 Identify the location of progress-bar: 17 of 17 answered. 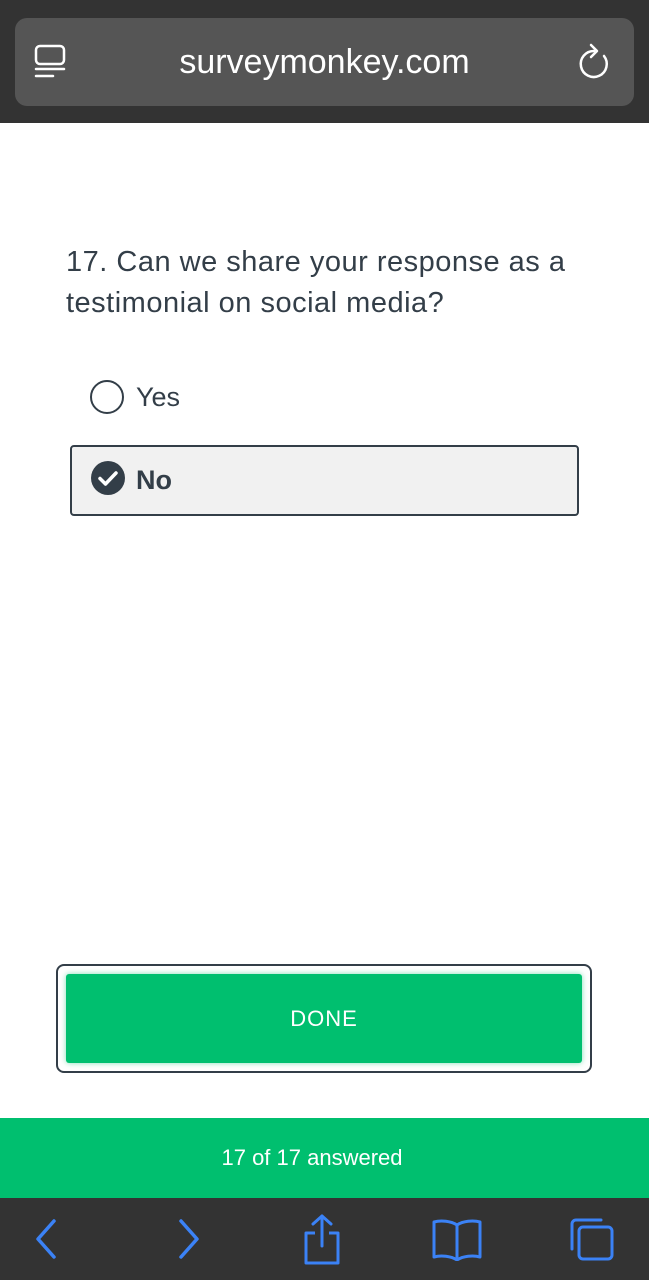
(324, 1158).